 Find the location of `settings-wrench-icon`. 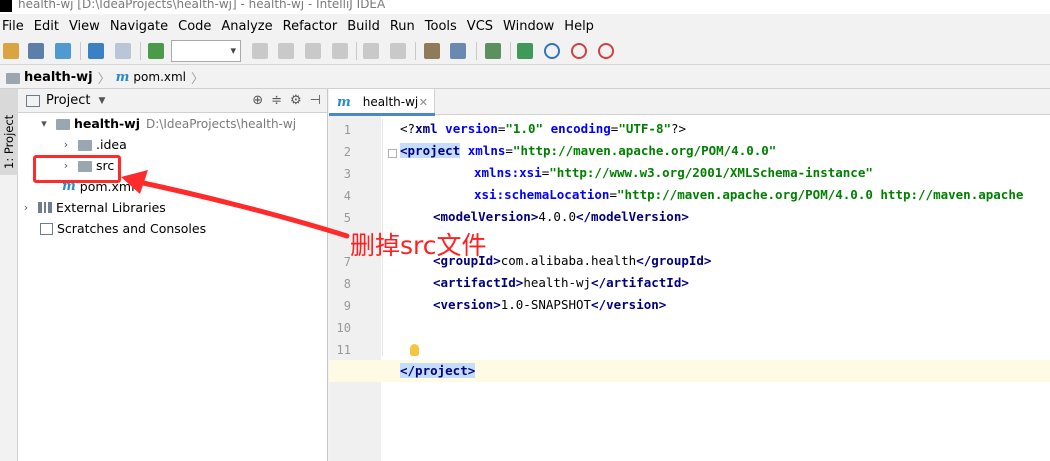

settings-wrench-icon is located at coordinates (432, 51).